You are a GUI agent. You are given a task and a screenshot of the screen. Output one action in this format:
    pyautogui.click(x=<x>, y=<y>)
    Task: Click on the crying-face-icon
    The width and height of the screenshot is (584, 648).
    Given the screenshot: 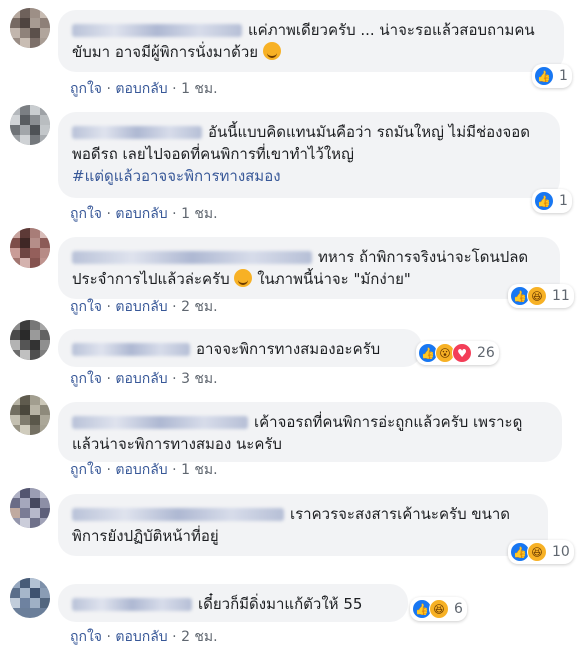 What is the action you would take?
    pyautogui.click(x=271, y=51)
    